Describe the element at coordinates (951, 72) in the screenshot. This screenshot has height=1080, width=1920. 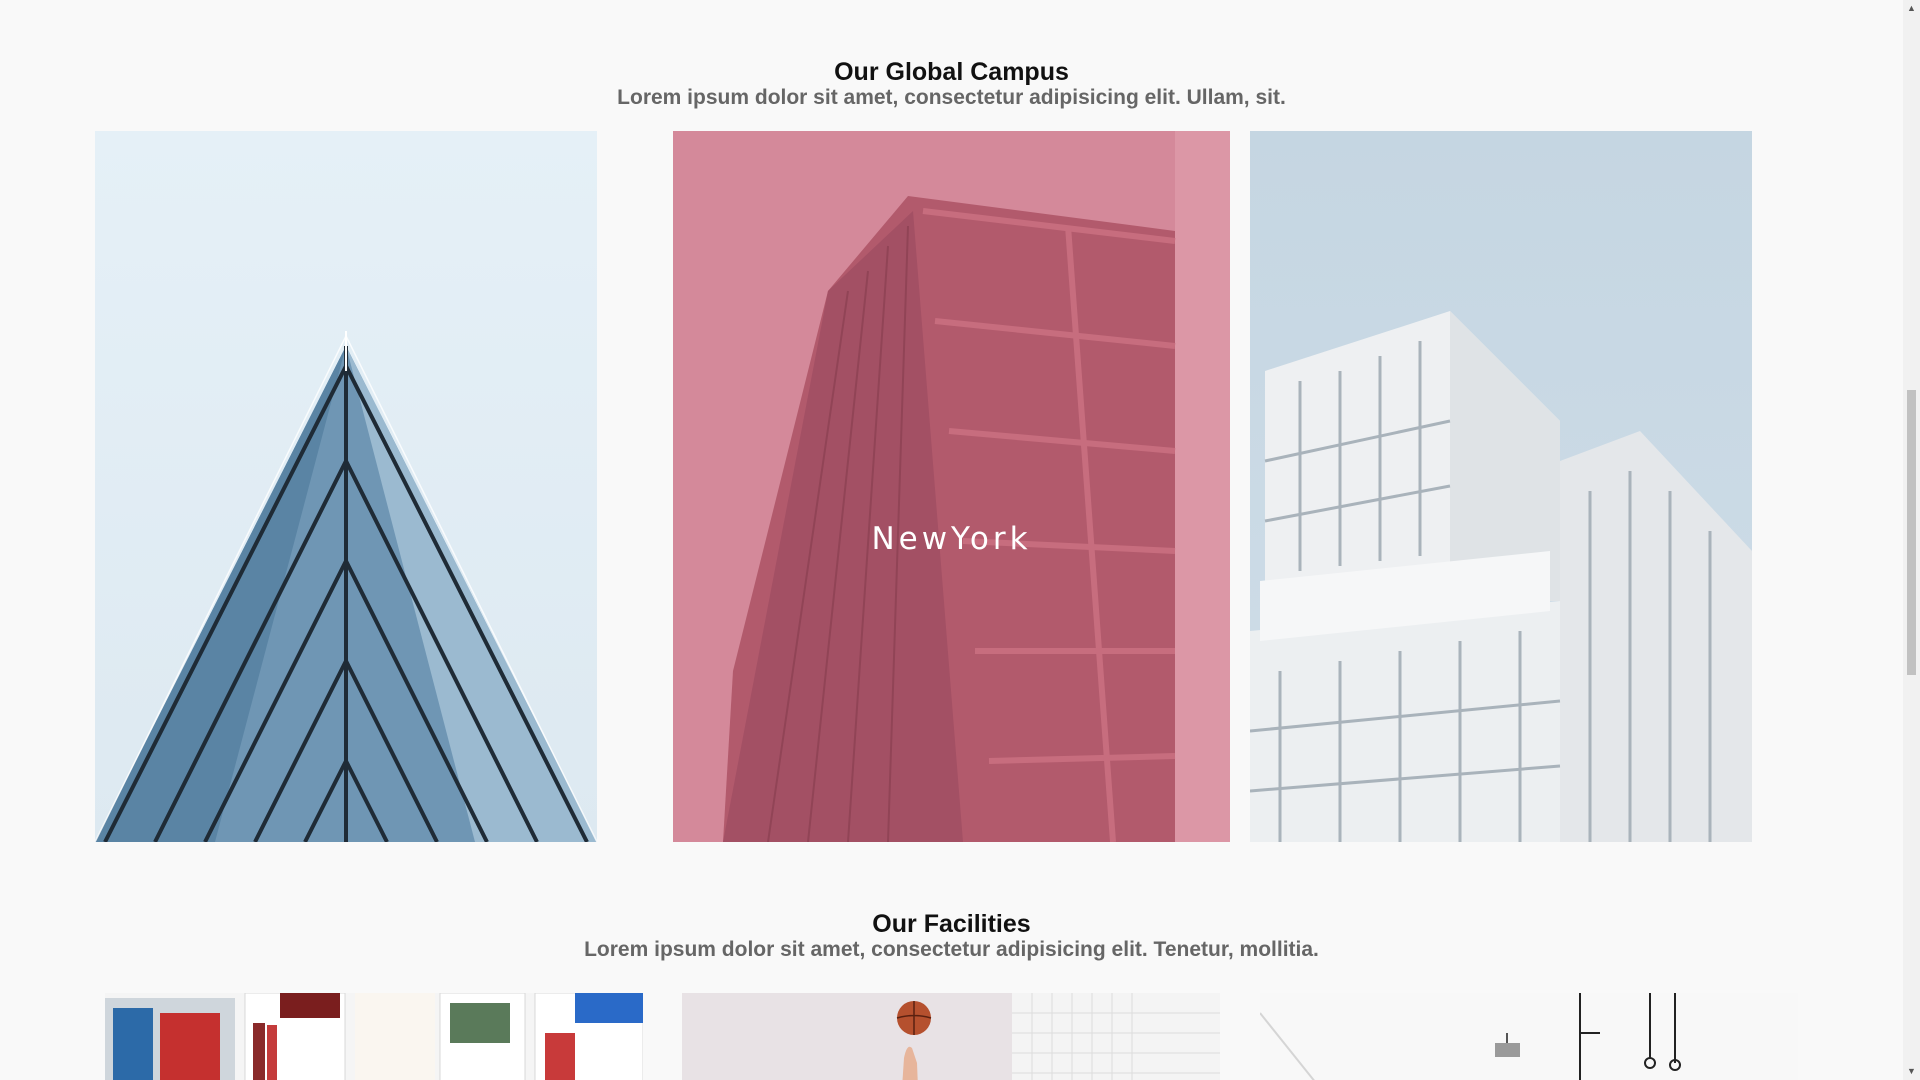
I see `campus-section-title: Our Global Campus` at that location.